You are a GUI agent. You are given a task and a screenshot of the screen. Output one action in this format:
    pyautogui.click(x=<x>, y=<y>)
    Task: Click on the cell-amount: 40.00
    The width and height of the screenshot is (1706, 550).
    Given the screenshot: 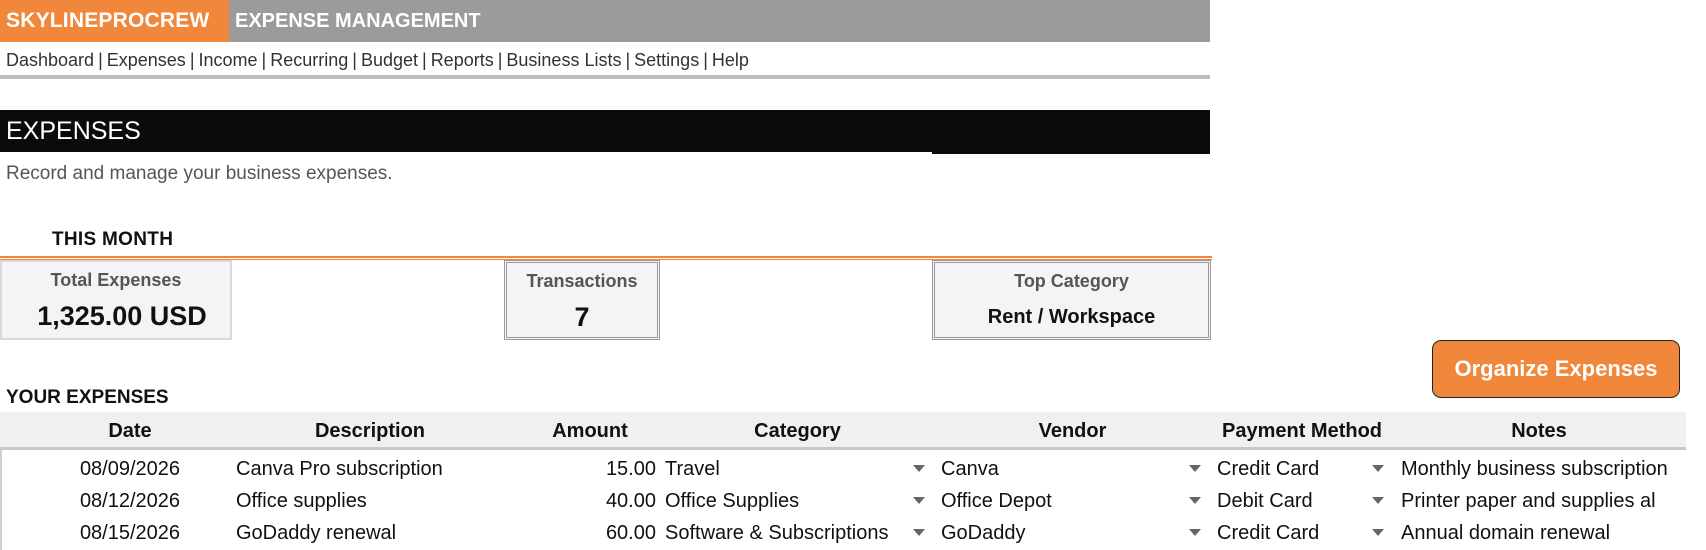 What is the action you would take?
    pyautogui.click(x=588, y=501)
    